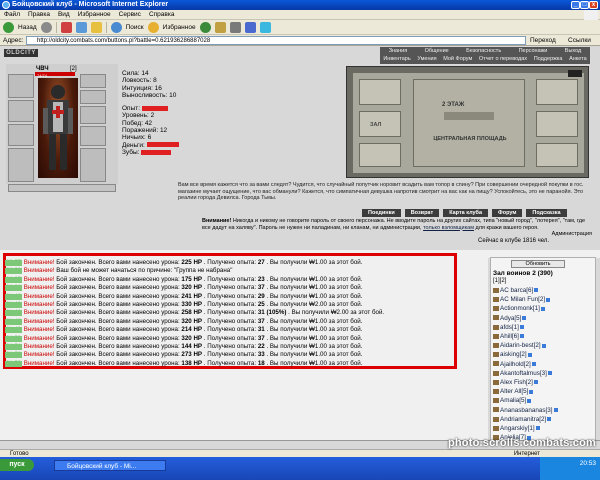  Describe the element at coordinates (235, 27) in the screenshot. I see `print-icon` at that location.